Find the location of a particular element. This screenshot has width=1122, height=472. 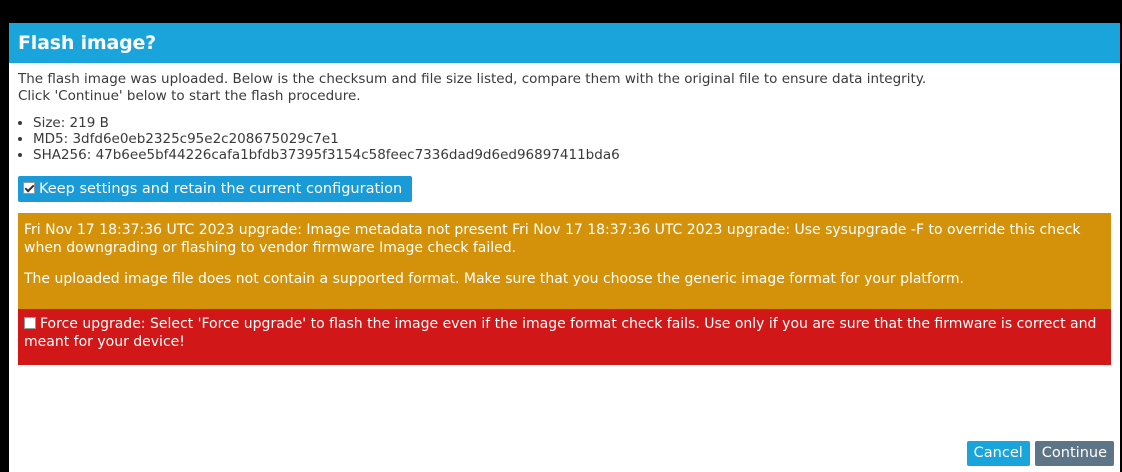

list-item-size: Size: 219 B is located at coordinates (576, 123).